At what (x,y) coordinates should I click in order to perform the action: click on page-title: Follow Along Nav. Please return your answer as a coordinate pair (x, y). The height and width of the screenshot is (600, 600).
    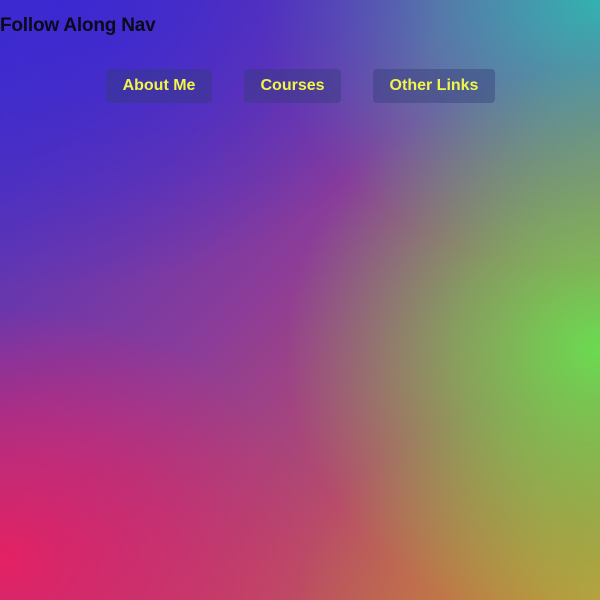
    Looking at the image, I should click on (78, 25).